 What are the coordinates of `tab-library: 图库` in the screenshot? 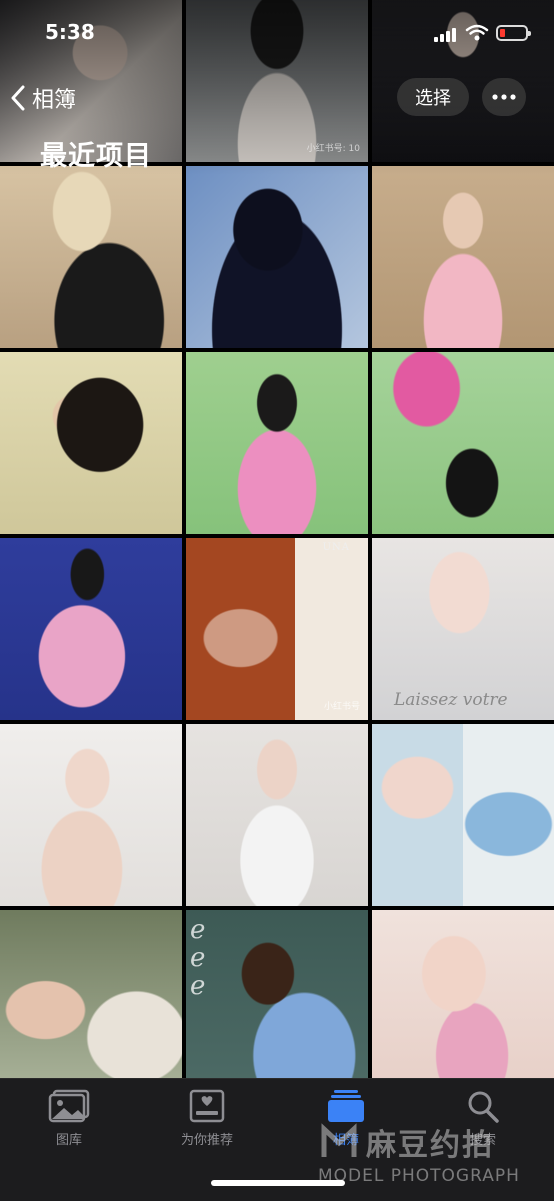 It's located at (69, 1118).